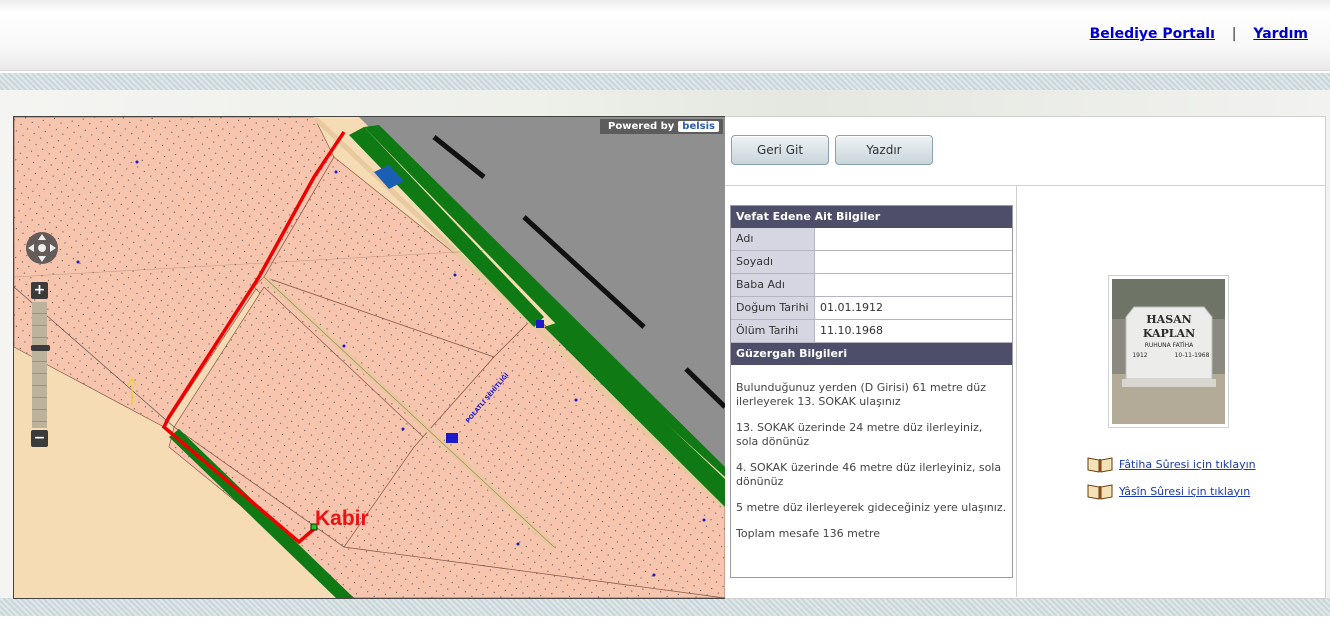 The width and height of the screenshot is (1330, 622). Describe the element at coordinates (871, 217) in the screenshot. I see `deceased-info-heading: Vefat Edene Ait Bilgiler` at that location.